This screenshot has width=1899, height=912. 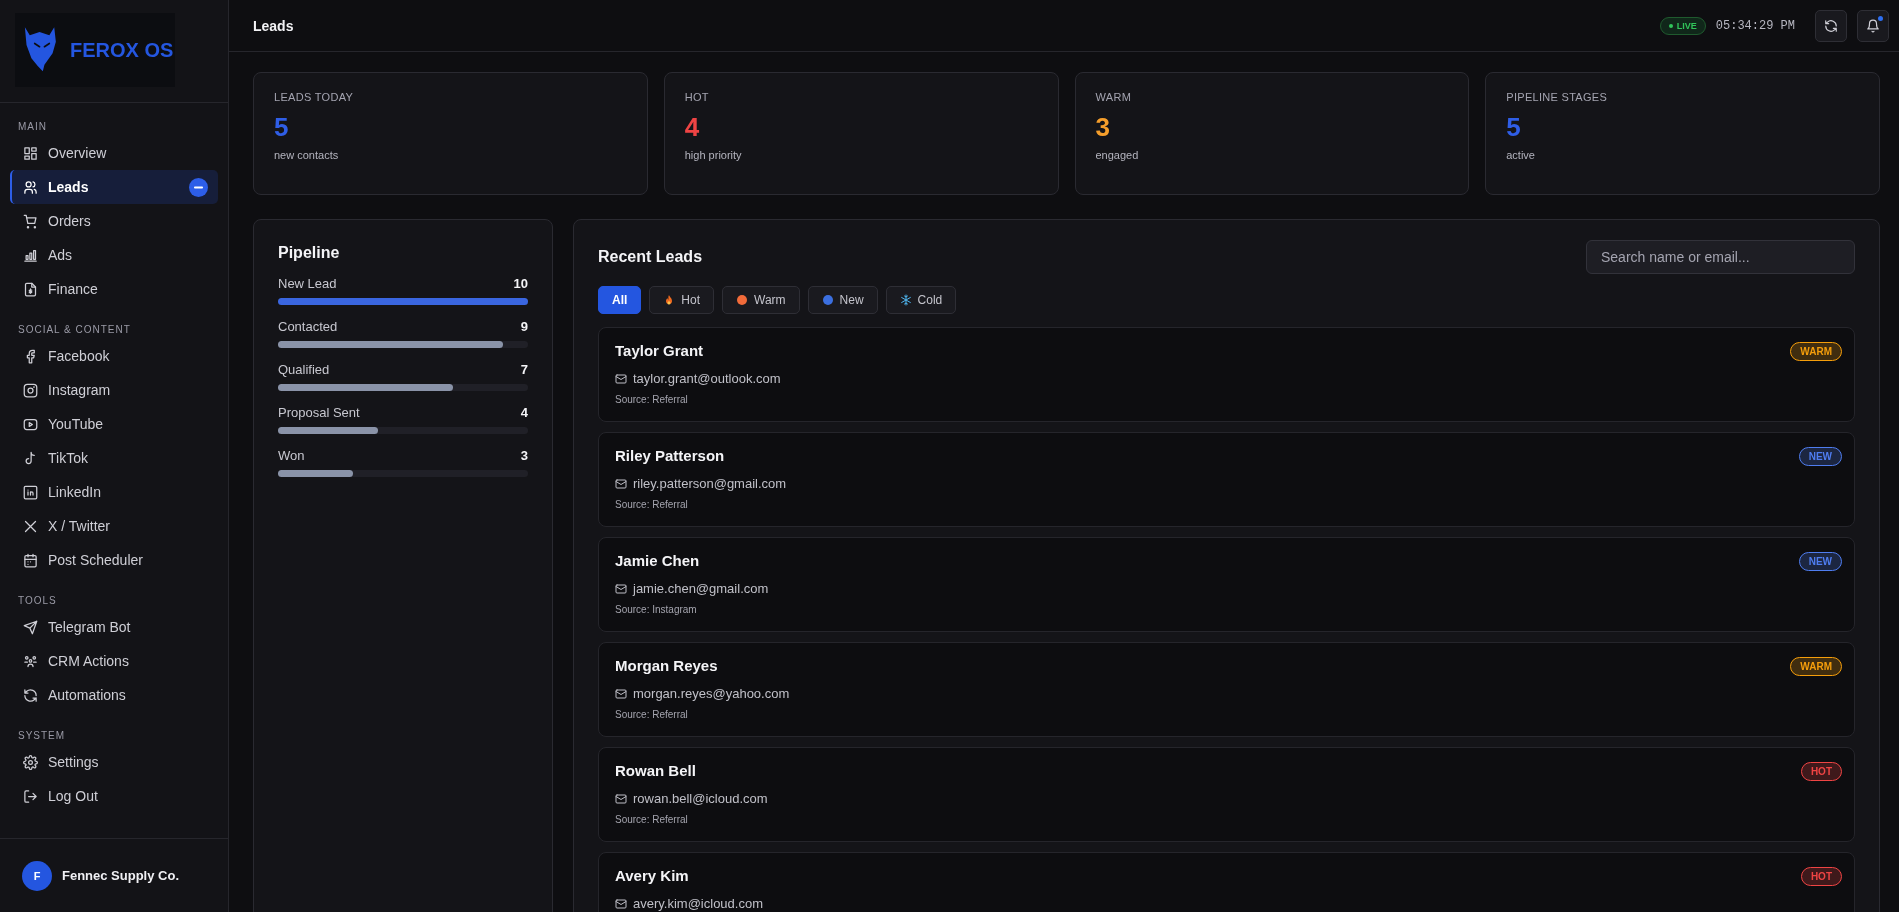 I want to click on account-name: Fennec Supply Co., so click(x=120, y=875).